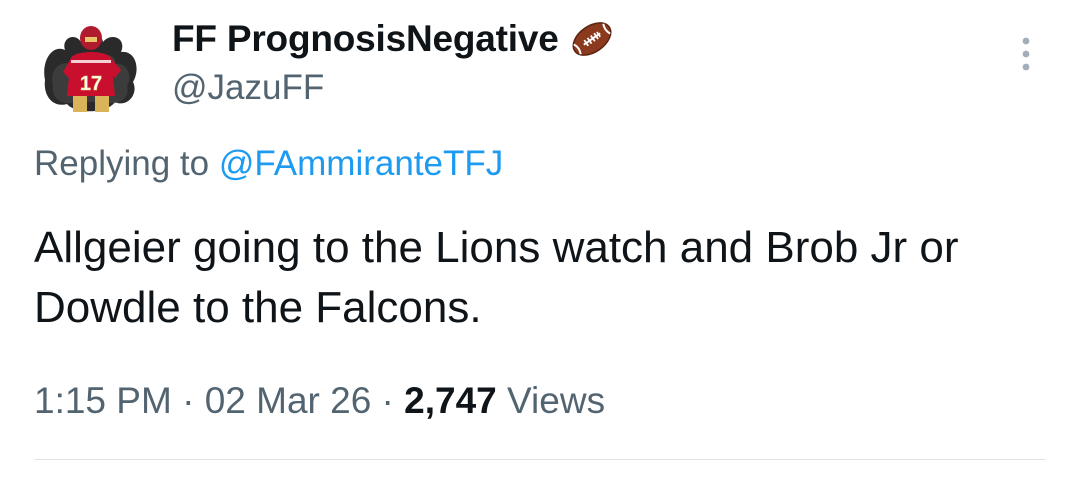 This screenshot has height=480, width=1080. Describe the element at coordinates (365, 39) in the screenshot. I see `display-name: FF PrognosisNegative` at that location.